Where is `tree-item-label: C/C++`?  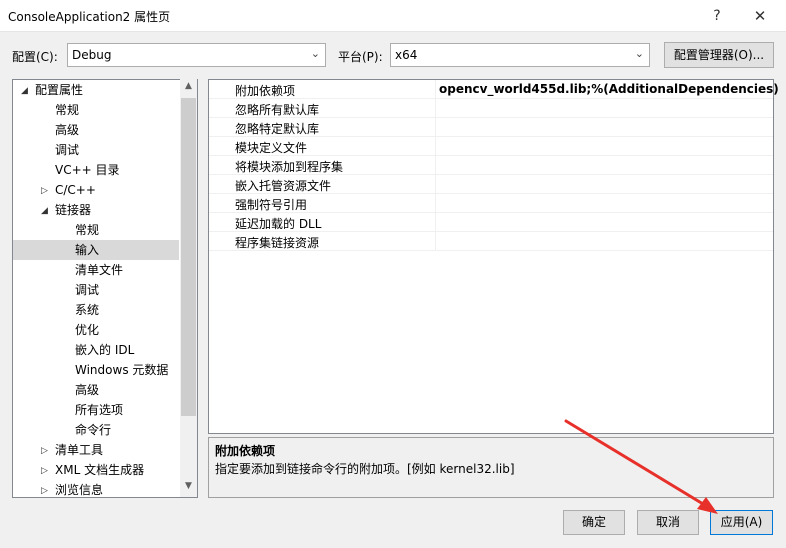
tree-item-label: C/C++ is located at coordinates (75, 190).